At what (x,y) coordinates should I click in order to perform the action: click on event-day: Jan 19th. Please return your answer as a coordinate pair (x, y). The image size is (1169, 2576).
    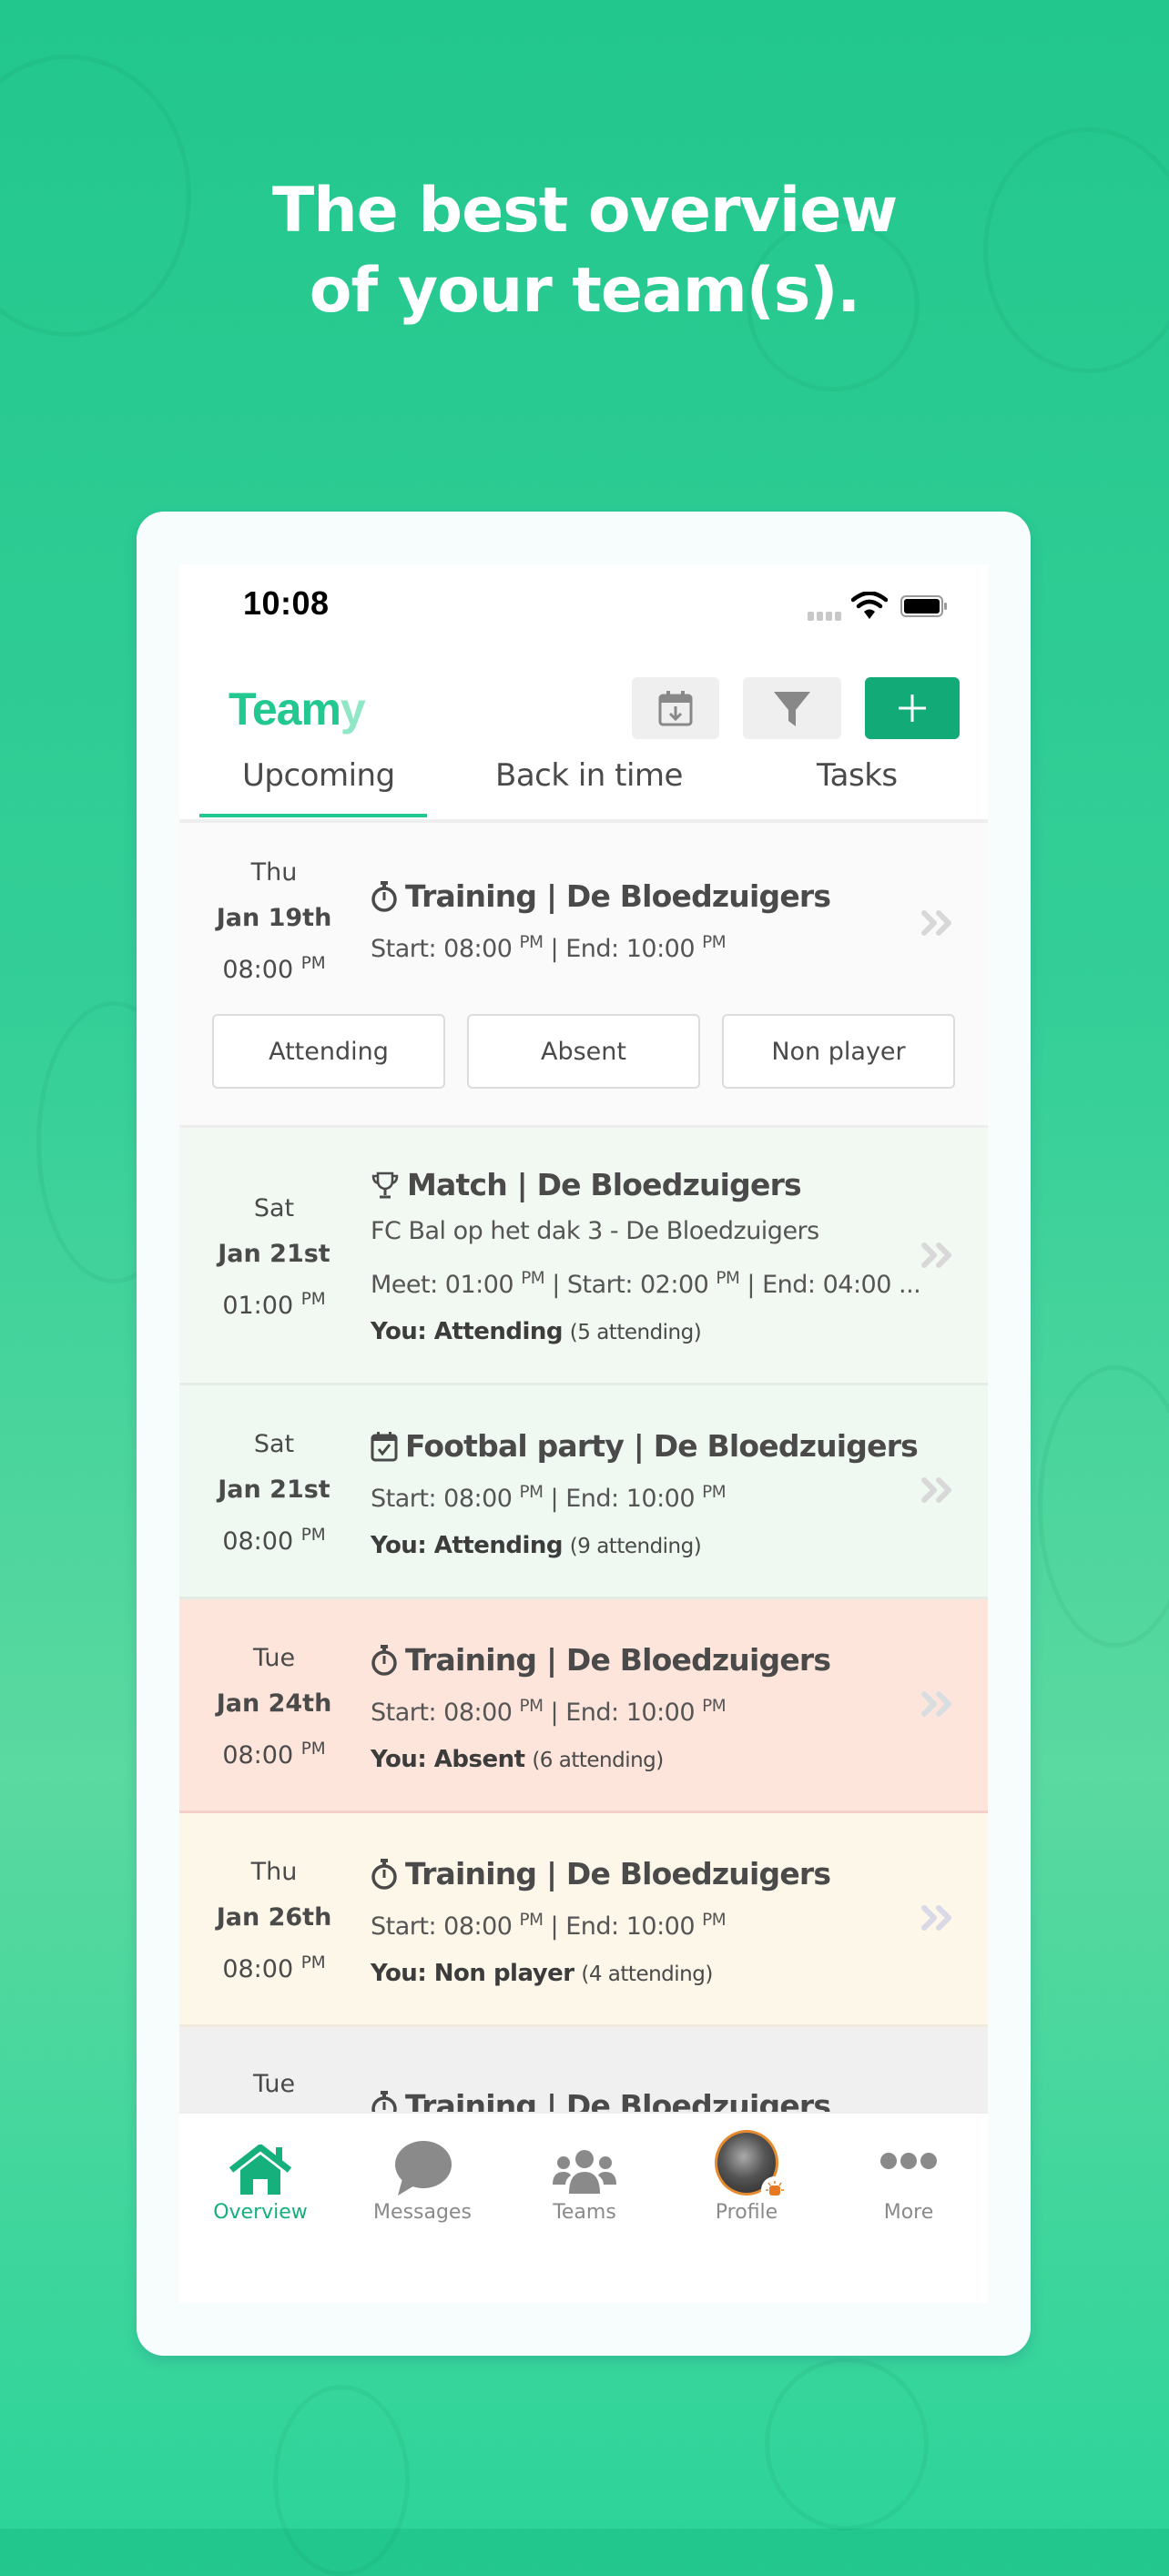
    Looking at the image, I should click on (274, 918).